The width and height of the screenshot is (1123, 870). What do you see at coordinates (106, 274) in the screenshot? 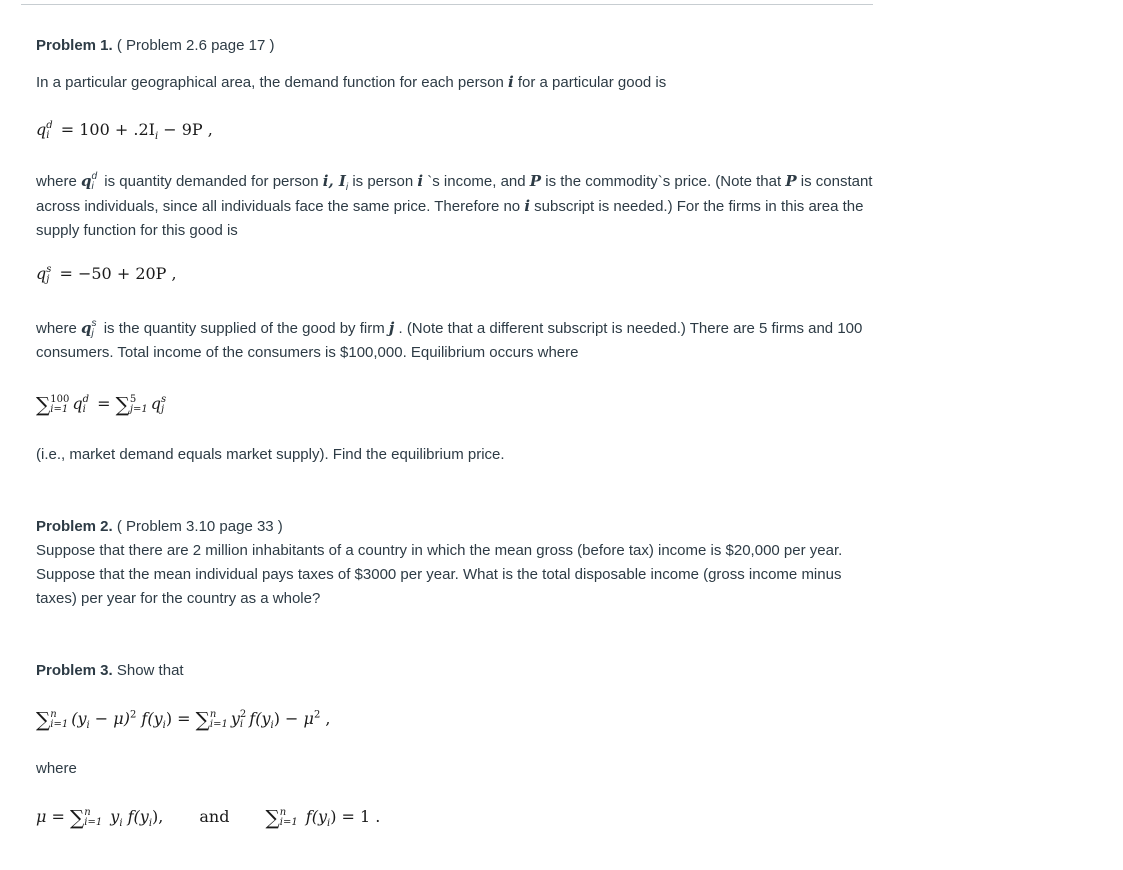
I see `supply-equation: qsj = −50 + 20P ,` at bounding box center [106, 274].